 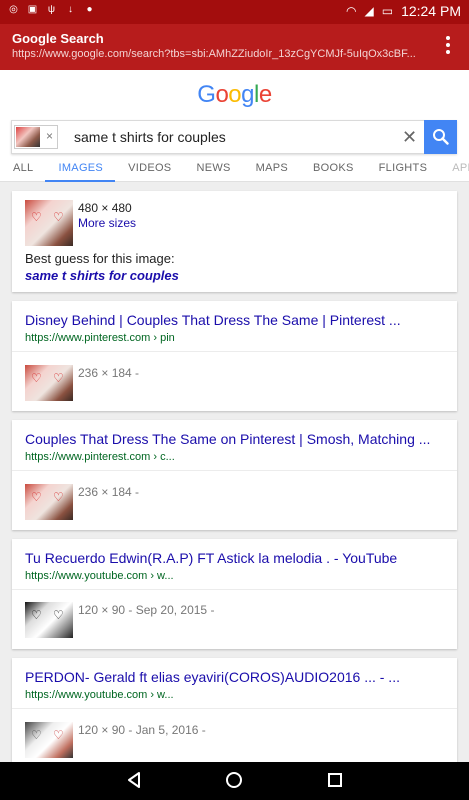 What do you see at coordinates (333, 168) in the screenshot?
I see `tab-books: BOOKS` at bounding box center [333, 168].